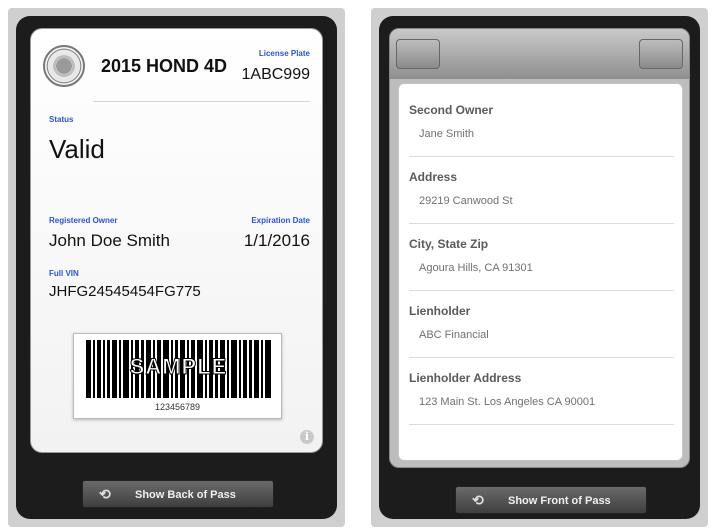 This screenshot has height=531, width=714. What do you see at coordinates (507, 402) in the screenshot?
I see `detail-value: 123 Main St. Los Angeles CA 90001` at bounding box center [507, 402].